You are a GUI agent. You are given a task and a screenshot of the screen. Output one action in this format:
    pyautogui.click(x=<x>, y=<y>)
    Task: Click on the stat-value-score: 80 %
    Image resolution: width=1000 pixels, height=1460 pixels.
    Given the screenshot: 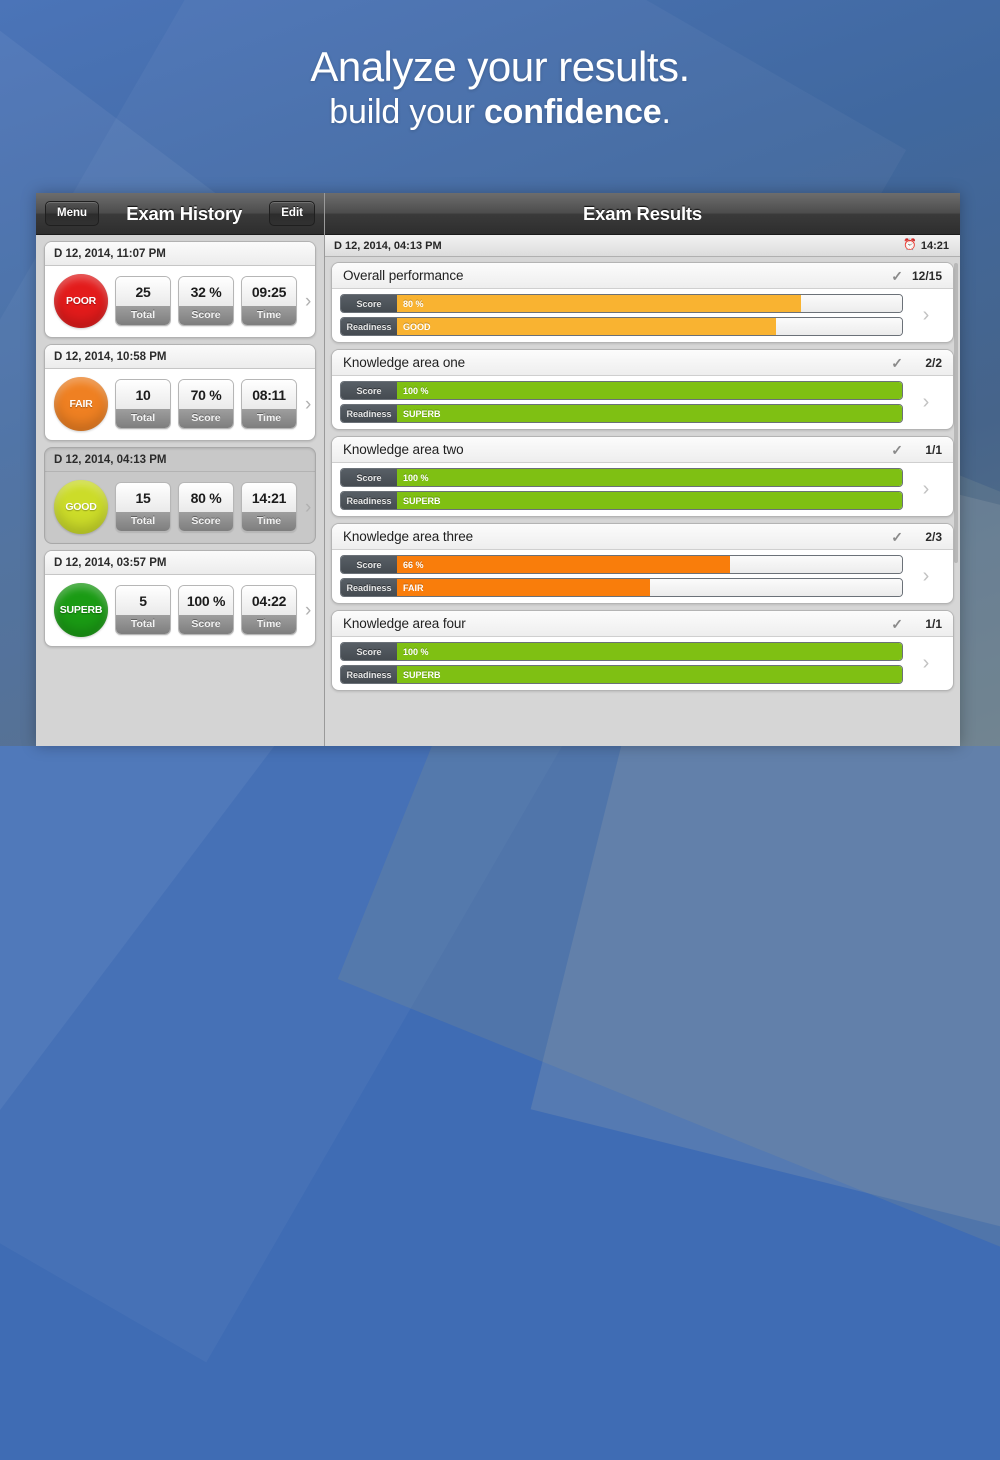 What is the action you would take?
    pyautogui.click(x=206, y=497)
    